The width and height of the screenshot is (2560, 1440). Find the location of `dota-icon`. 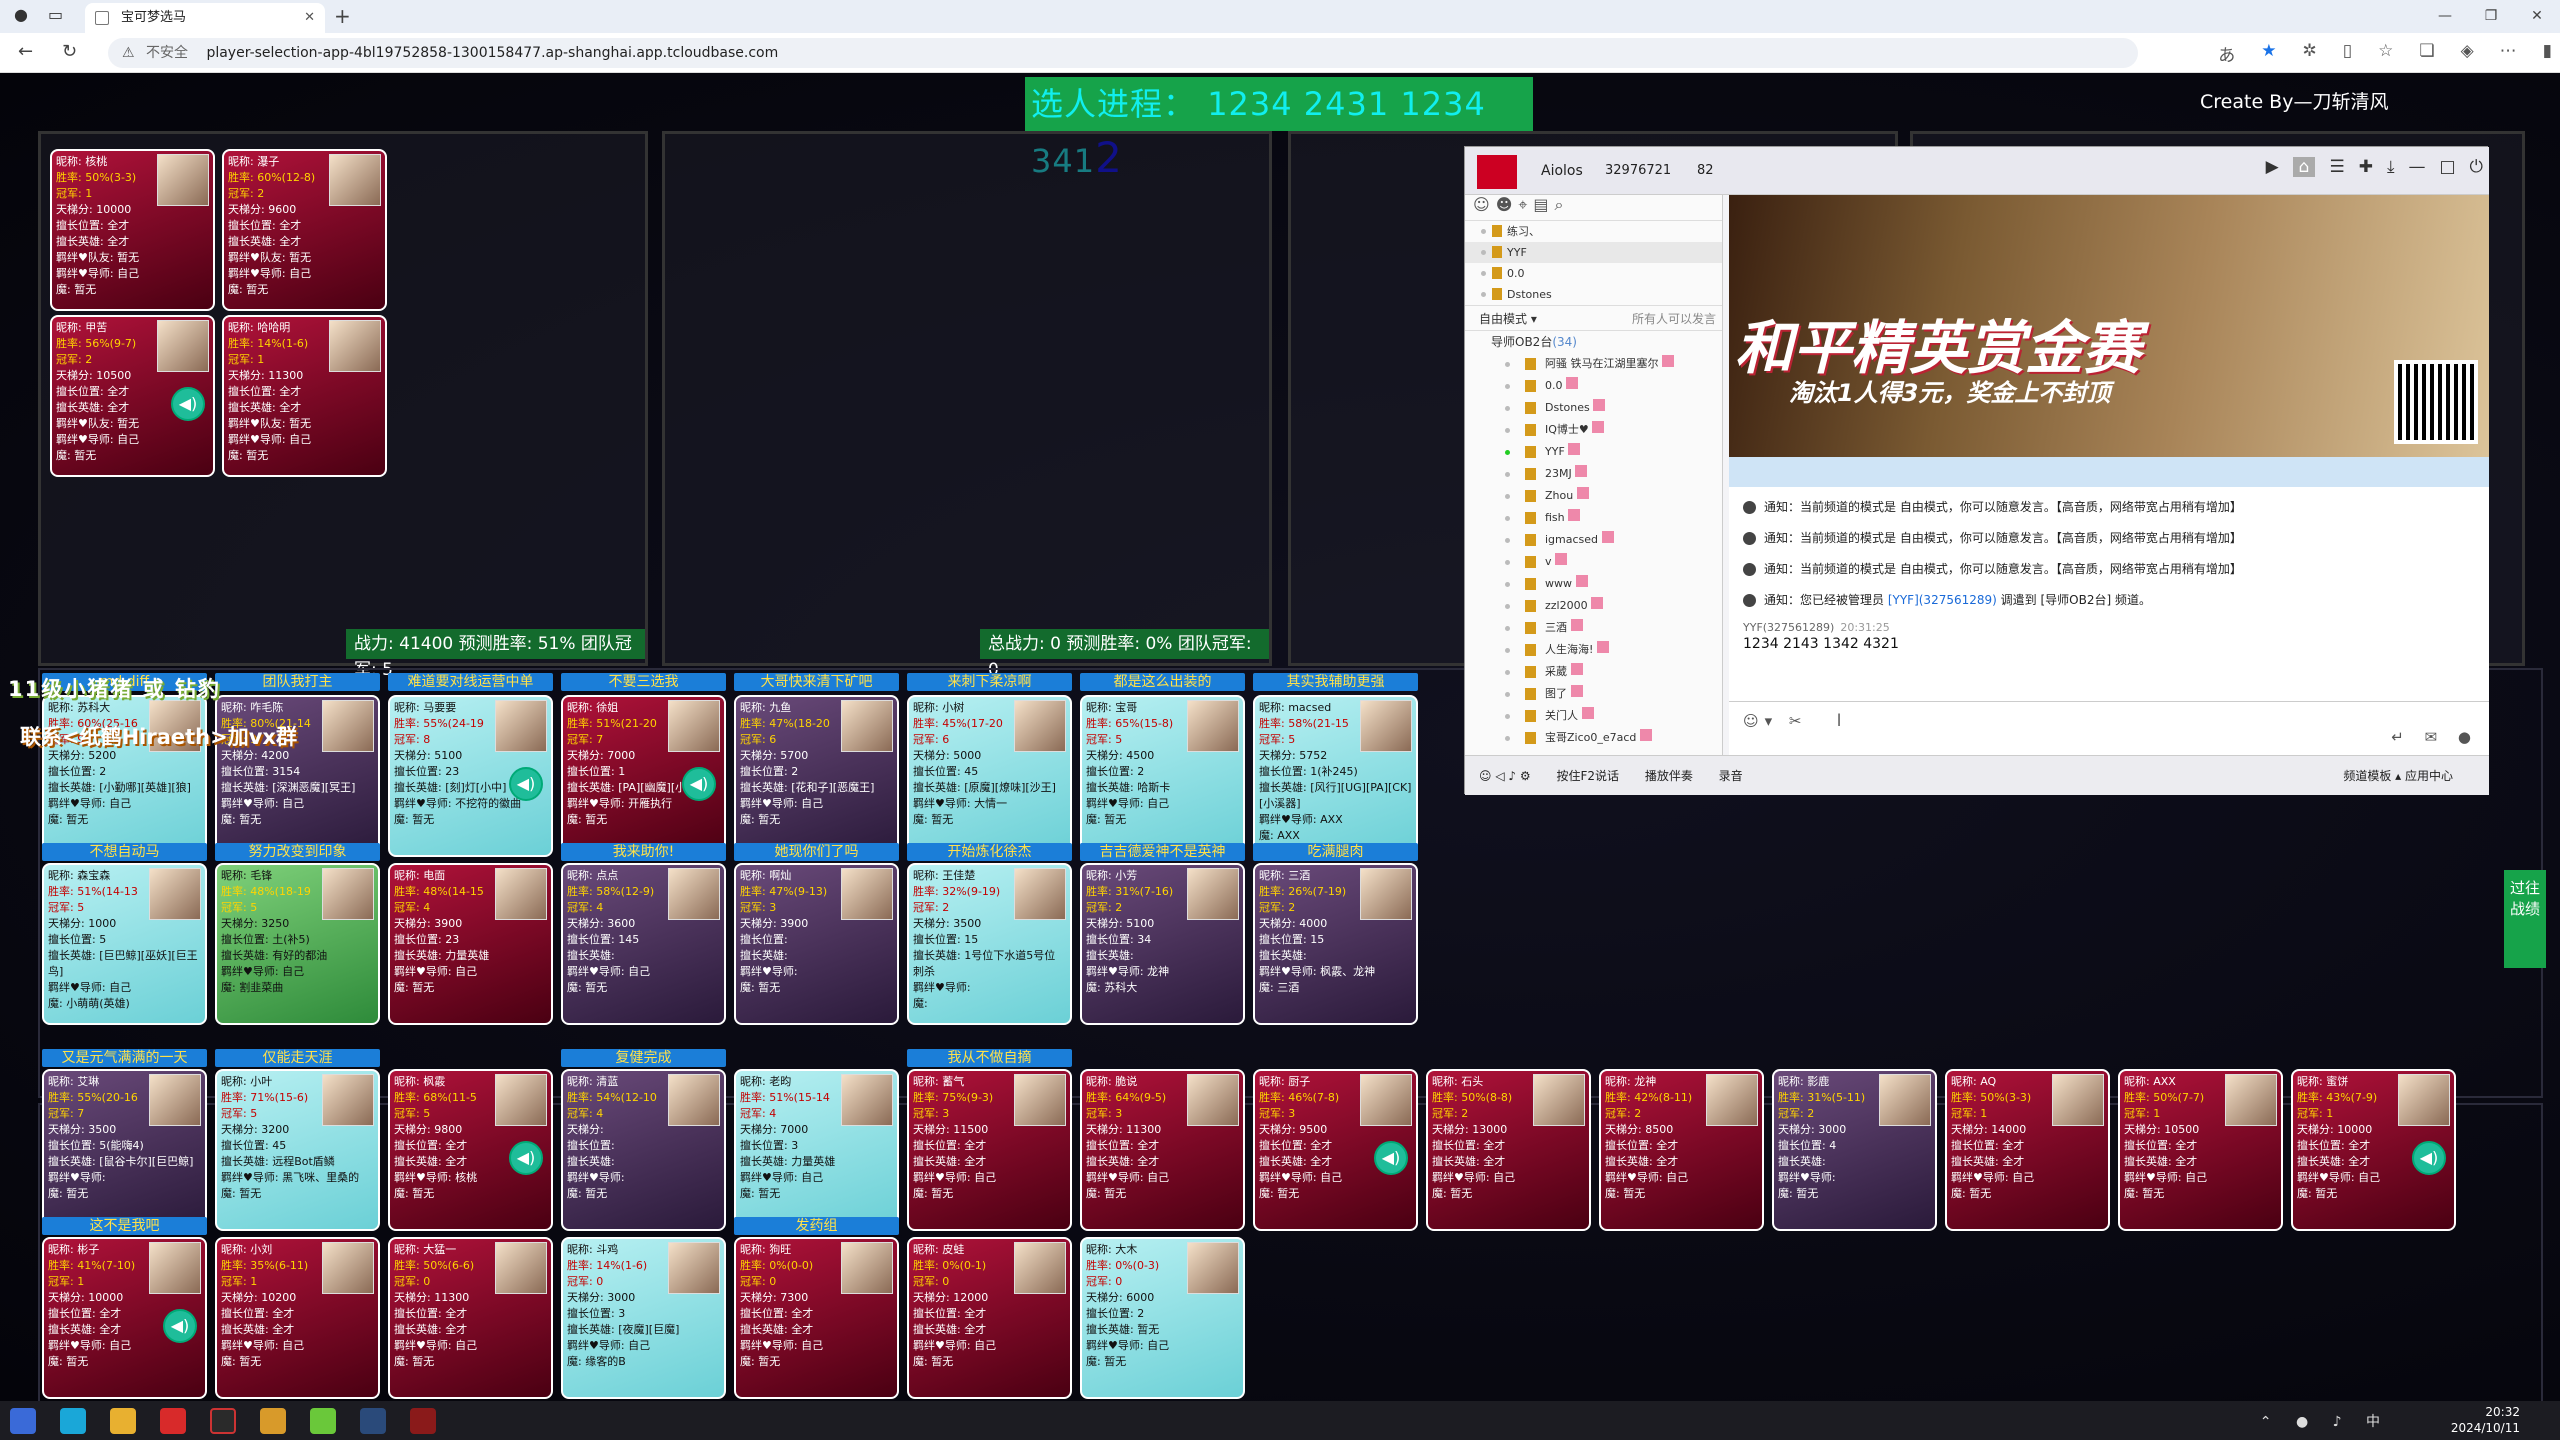

dota-icon is located at coordinates (423, 1421).